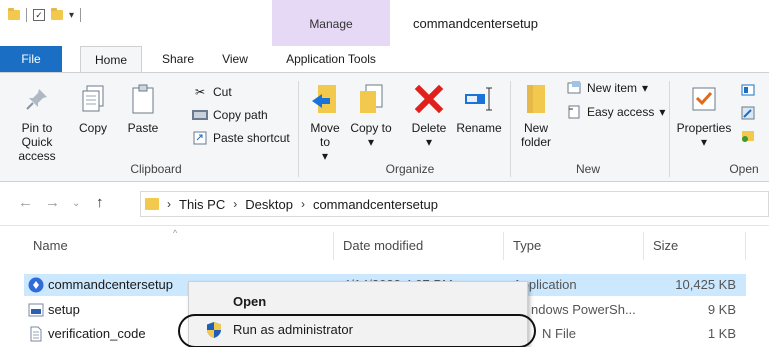 This screenshot has width=769, height=347. I want to click on new-folder-button: New folder, so click(536, 115).